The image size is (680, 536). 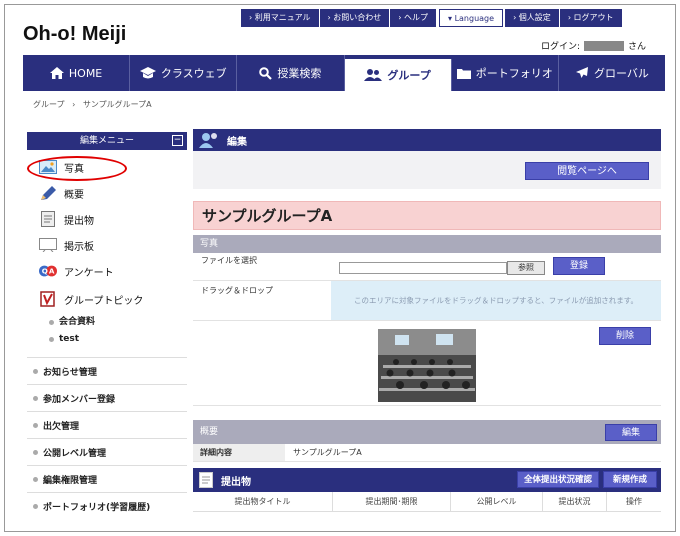 What do you see at coordinates (427, 170) in the screenshot?
I see `view-page-bar: 閲覧ページへ` at bounding box center [427, 170].